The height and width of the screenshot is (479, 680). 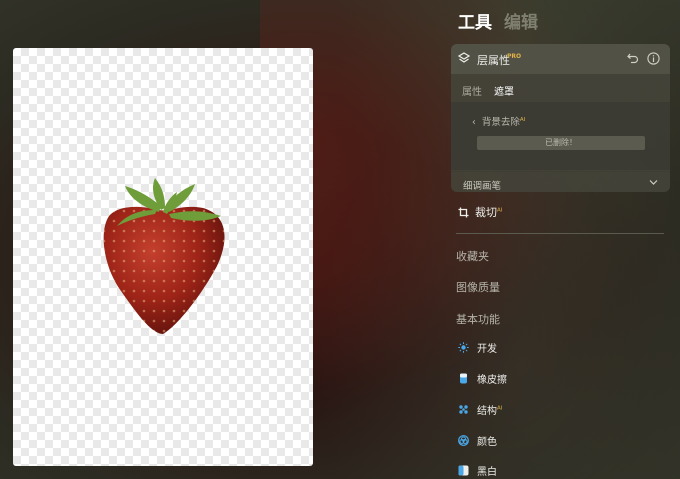 I want to click on divider, so click(x=560, y=233).